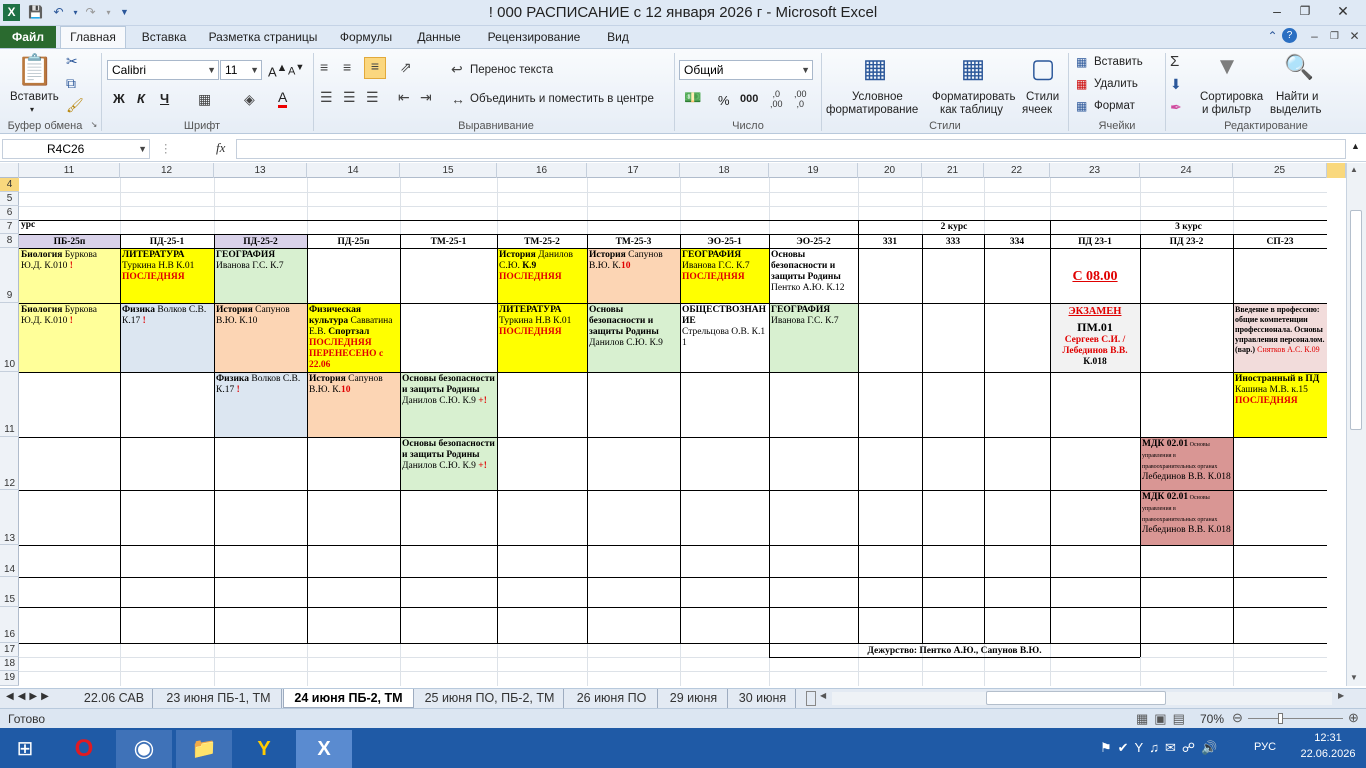 Image resolution: width=1366 pixels, height=768 pixels. I want to click on sheet-tab-active: 24 июня ПБ-2, ТМ, so click(348, 698).